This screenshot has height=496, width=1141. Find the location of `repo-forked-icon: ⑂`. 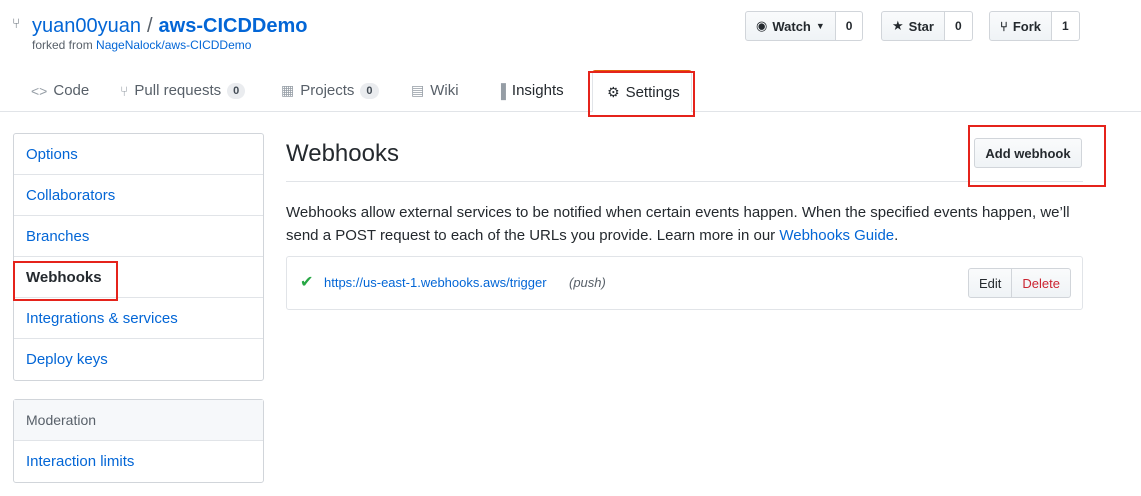

repo-forked-icon: ⑂ is located at coordinates (16, 23).